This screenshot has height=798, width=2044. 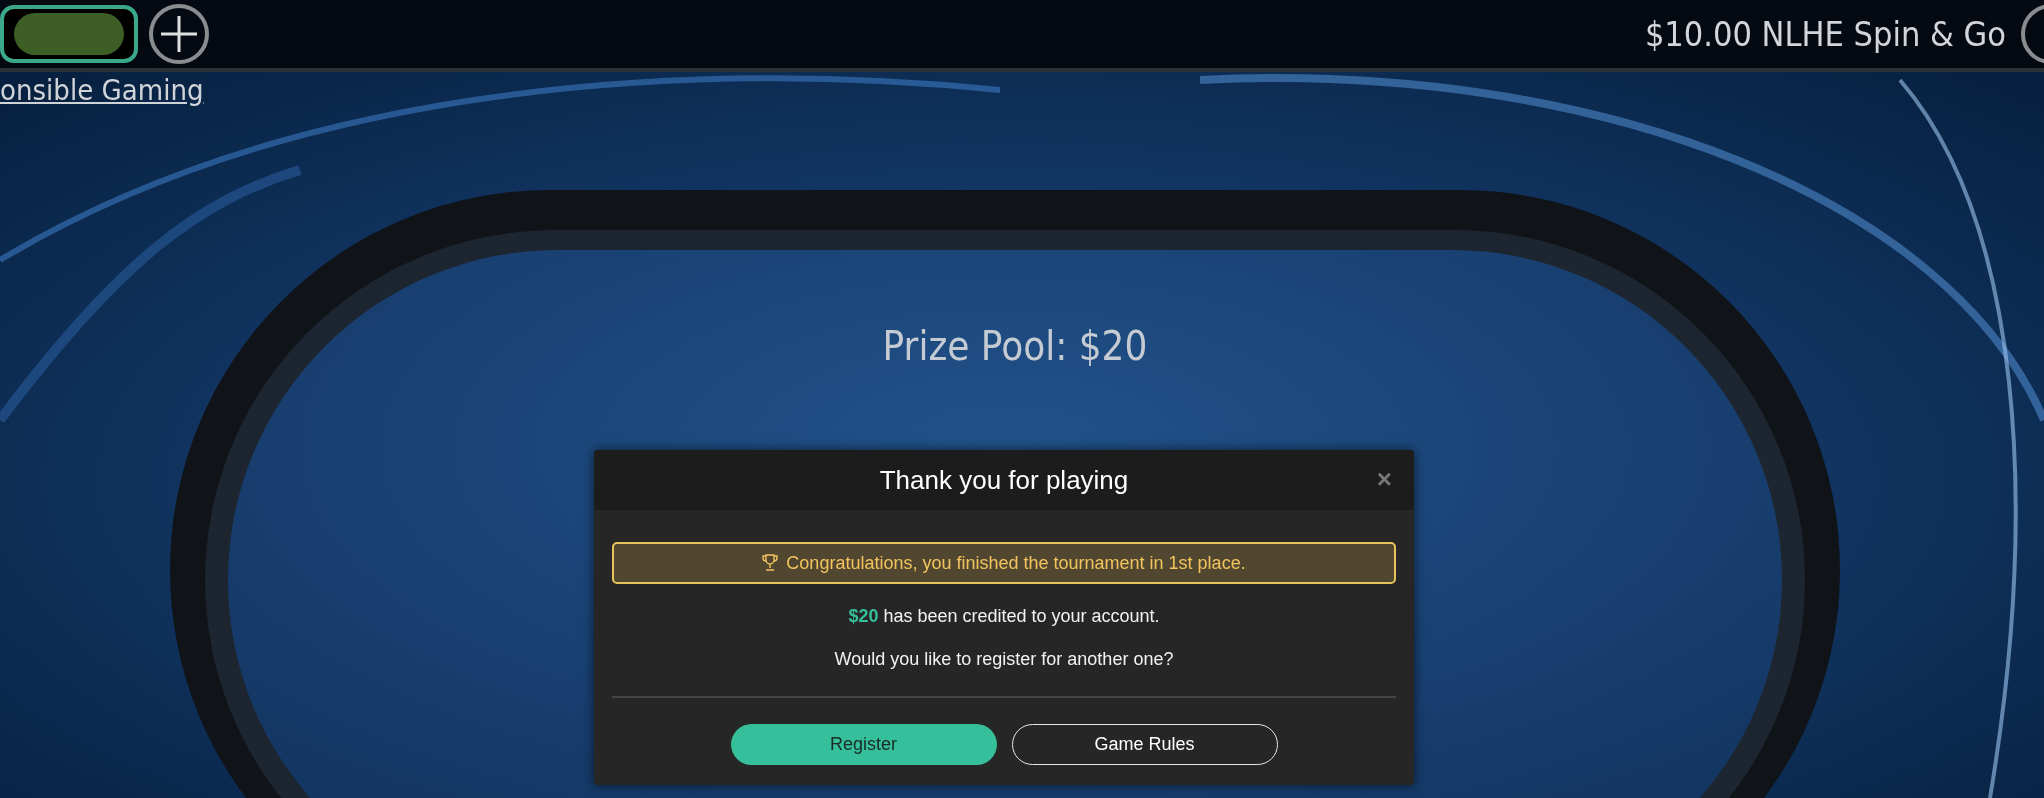 What do you see at coordinates (863, 744) in the screenshot?
I see `register-button: Register` at bounding box center [863, 744].